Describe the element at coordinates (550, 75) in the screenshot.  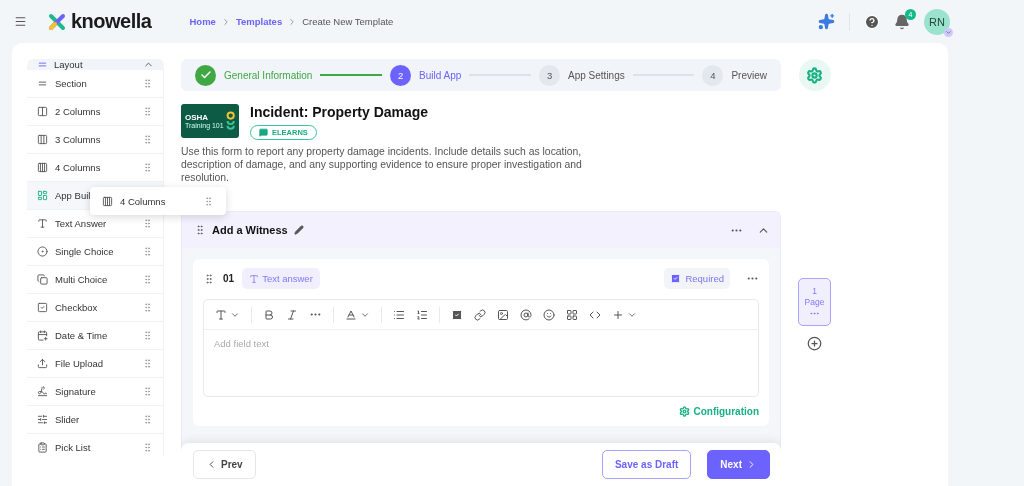
I see `step-number: 3` at that location.